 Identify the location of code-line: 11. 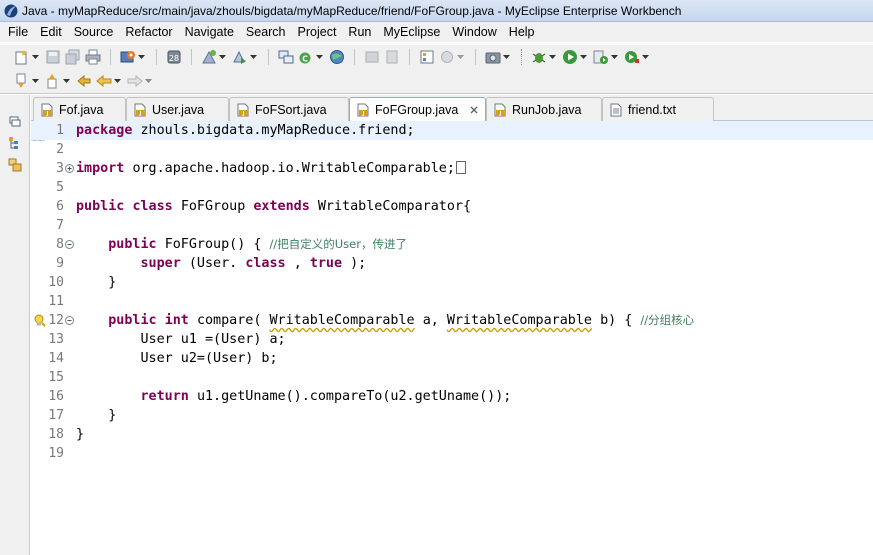
(452, 301).